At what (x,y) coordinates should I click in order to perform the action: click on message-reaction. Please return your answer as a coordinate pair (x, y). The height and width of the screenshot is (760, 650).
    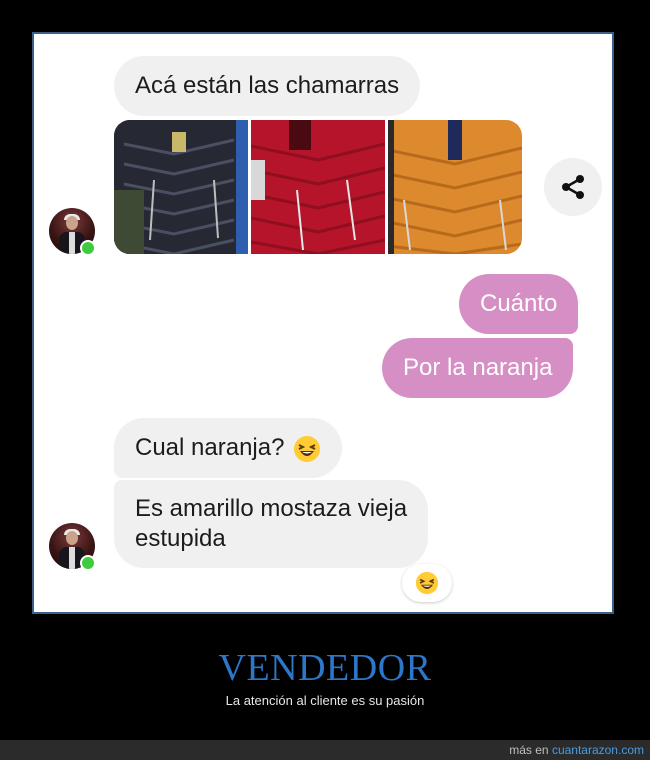
    Looking at the image, I should click on (427, 583).